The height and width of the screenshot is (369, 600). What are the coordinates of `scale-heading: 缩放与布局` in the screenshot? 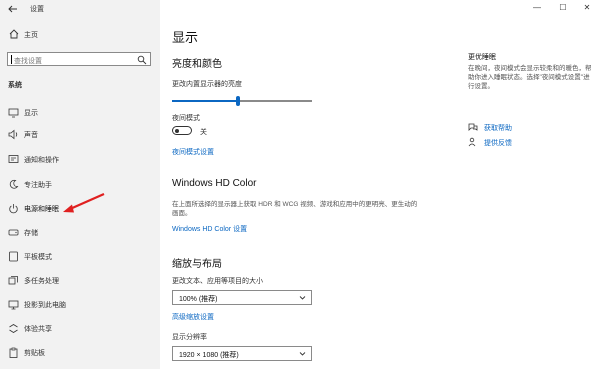 It's located at (197, 264).